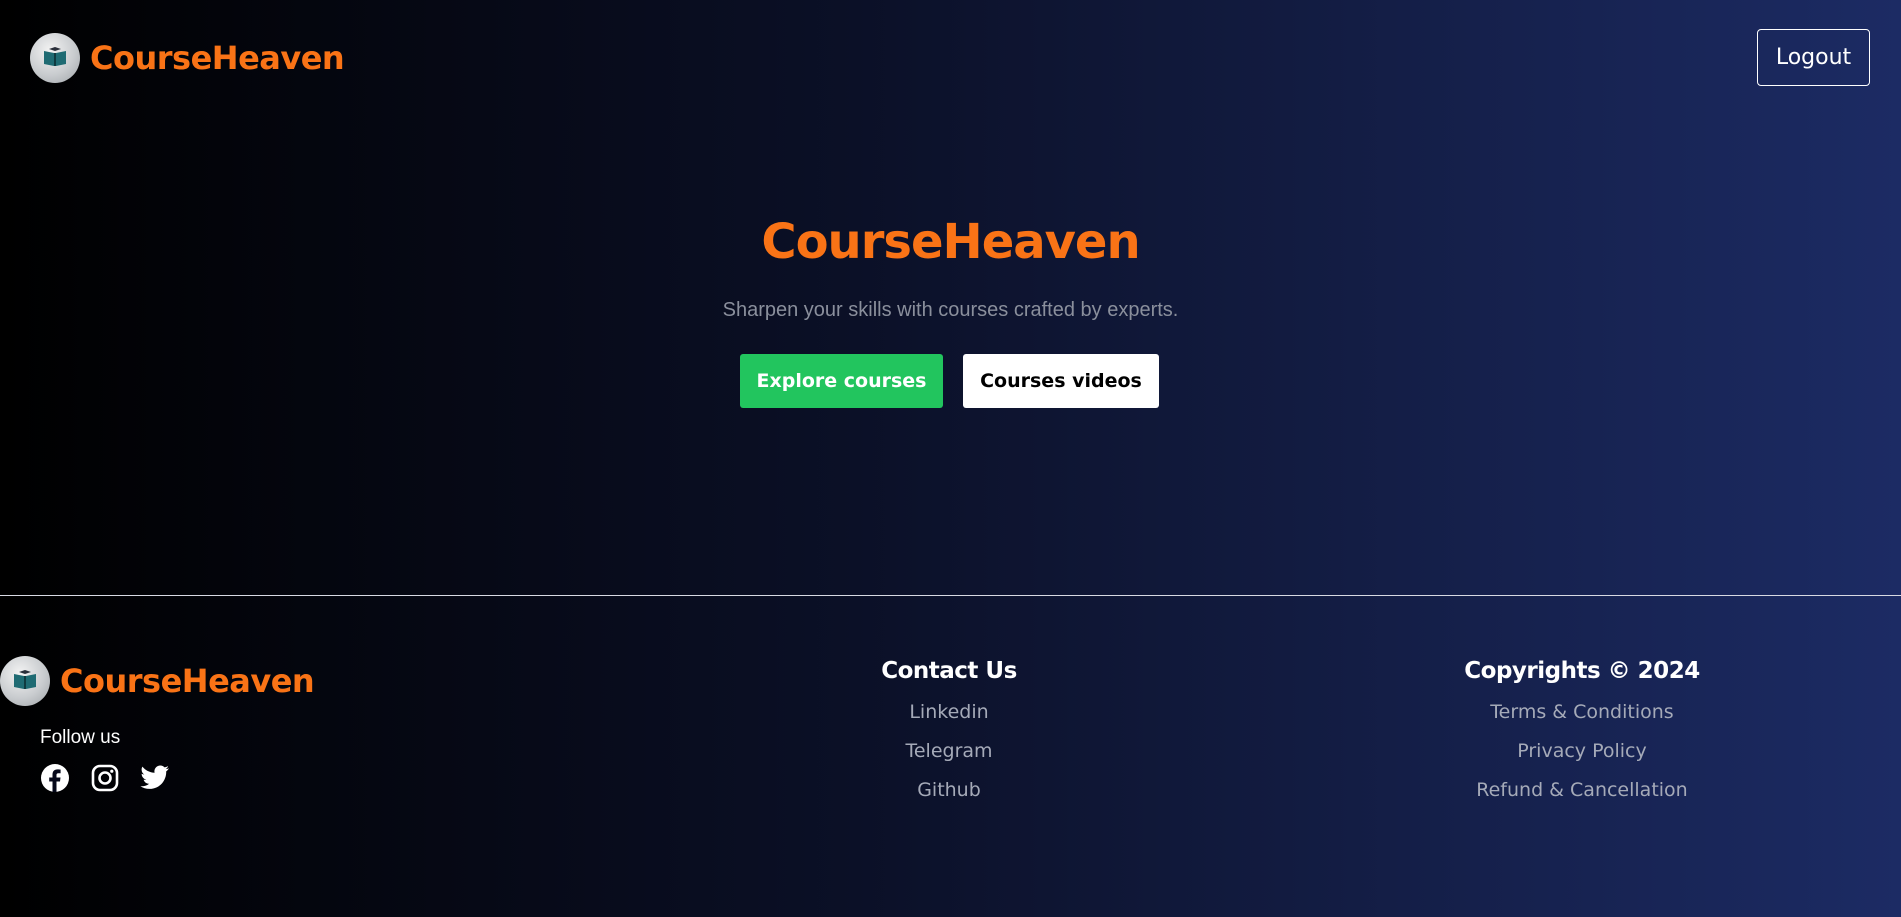 This screenshot has height=917, width=1901. I want to click on privacy-link: Privacy Policy, so click(1582, 751).